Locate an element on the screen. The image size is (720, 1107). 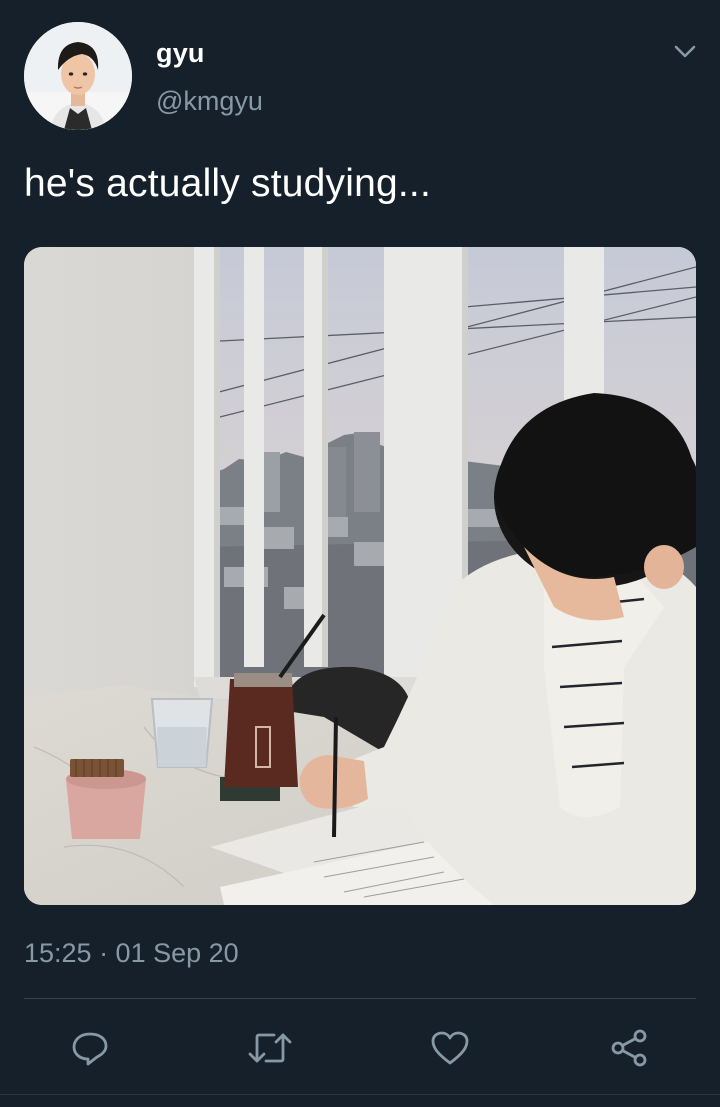
chevron-down-icon is located at coordinates (685, 52).